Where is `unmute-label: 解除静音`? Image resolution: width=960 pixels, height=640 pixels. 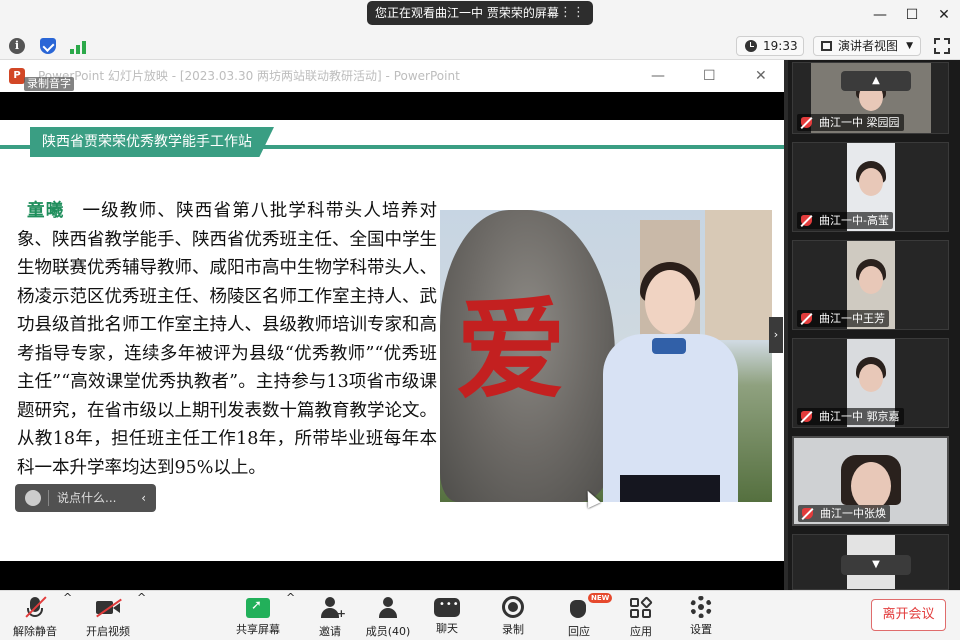 unmute-label: 解除静音 is located at coordinates (35, 631).